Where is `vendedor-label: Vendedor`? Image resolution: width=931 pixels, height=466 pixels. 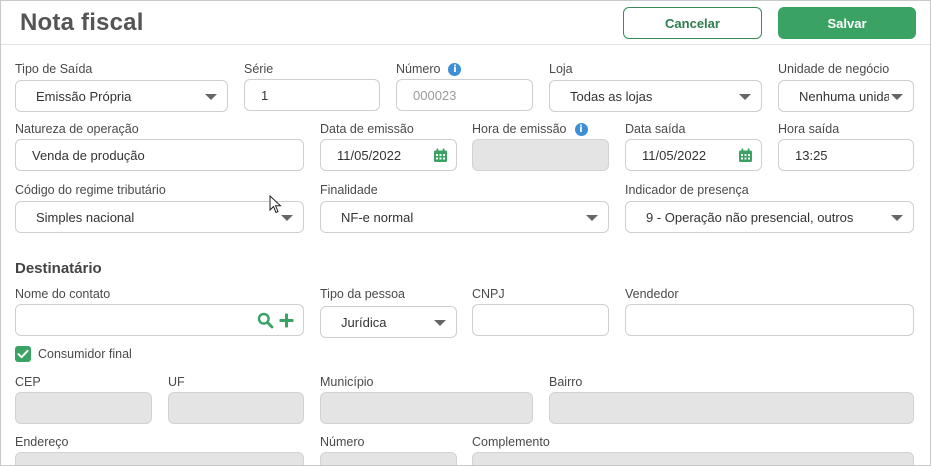
vendedor-label: Vendedor is located at coordinates (652, 294).